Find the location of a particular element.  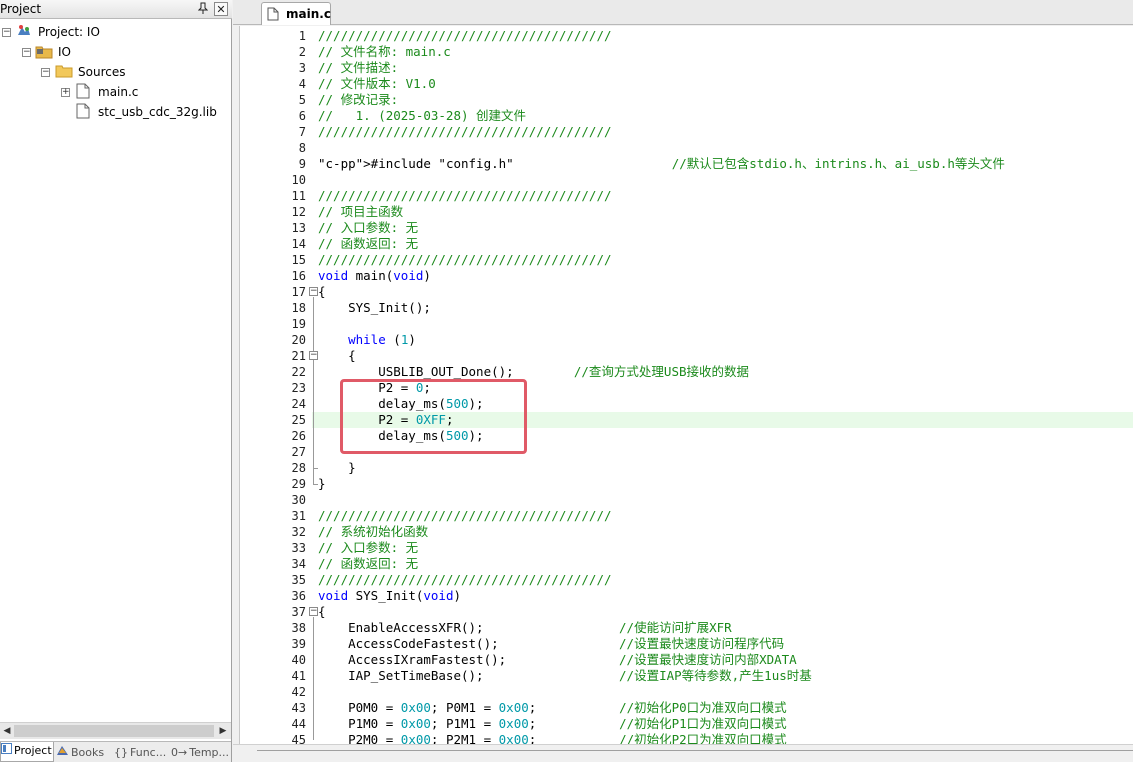

code-line: void SYS_Init(void) is located at coordinates (389, 596).